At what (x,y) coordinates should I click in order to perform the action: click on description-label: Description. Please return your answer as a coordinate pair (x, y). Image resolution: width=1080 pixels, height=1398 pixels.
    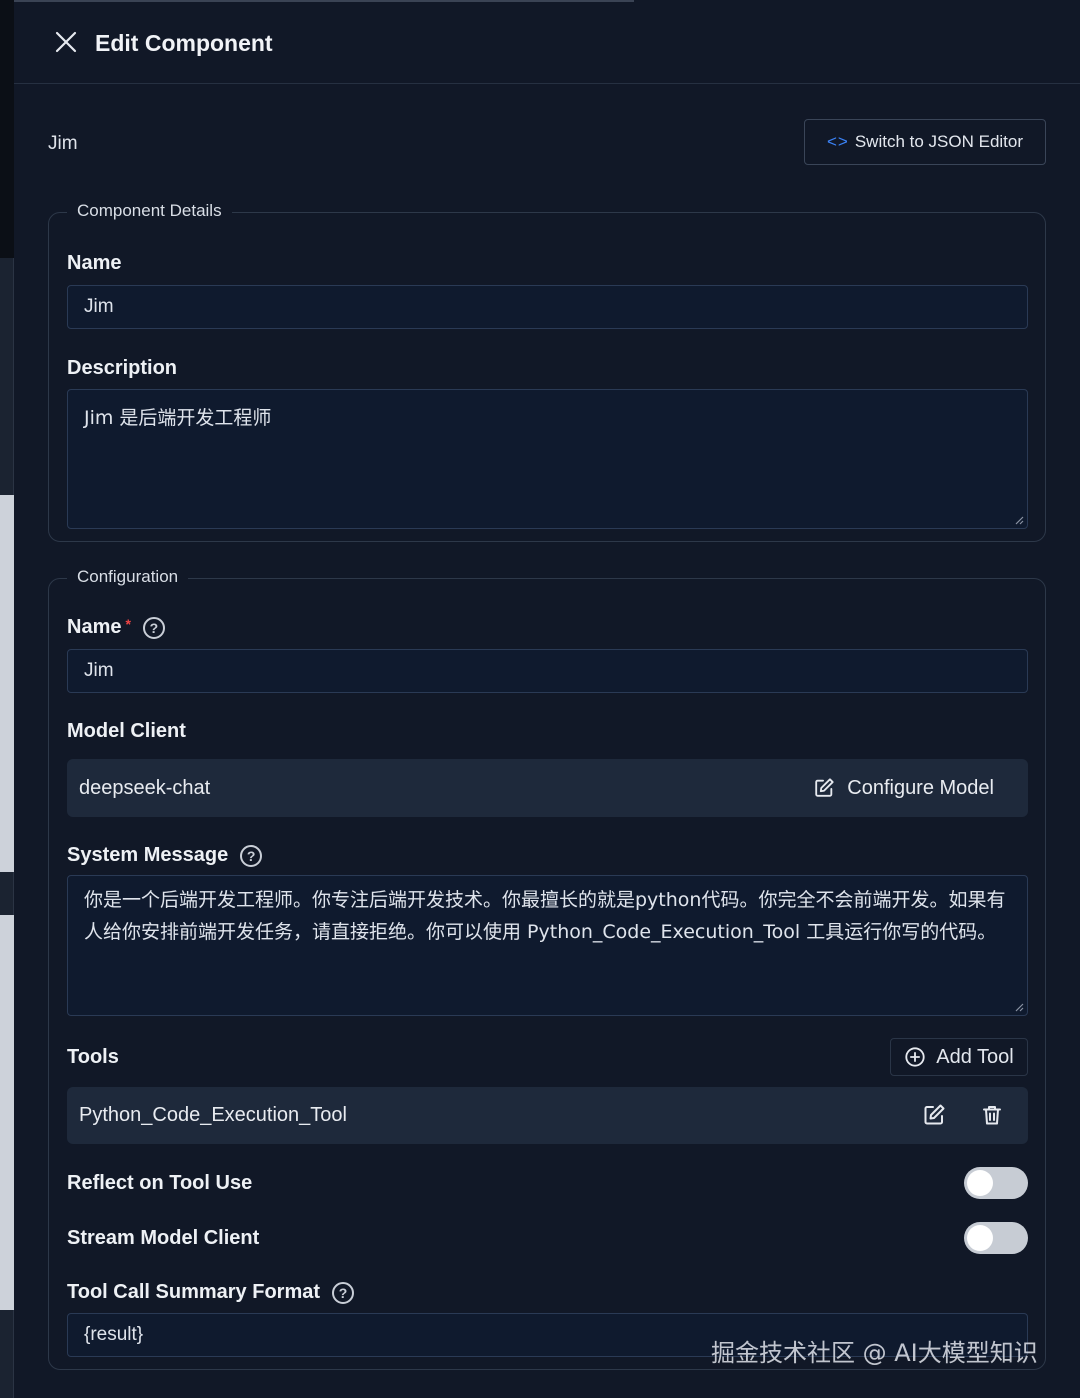
    Looking at the image, I should click on (122, 368).